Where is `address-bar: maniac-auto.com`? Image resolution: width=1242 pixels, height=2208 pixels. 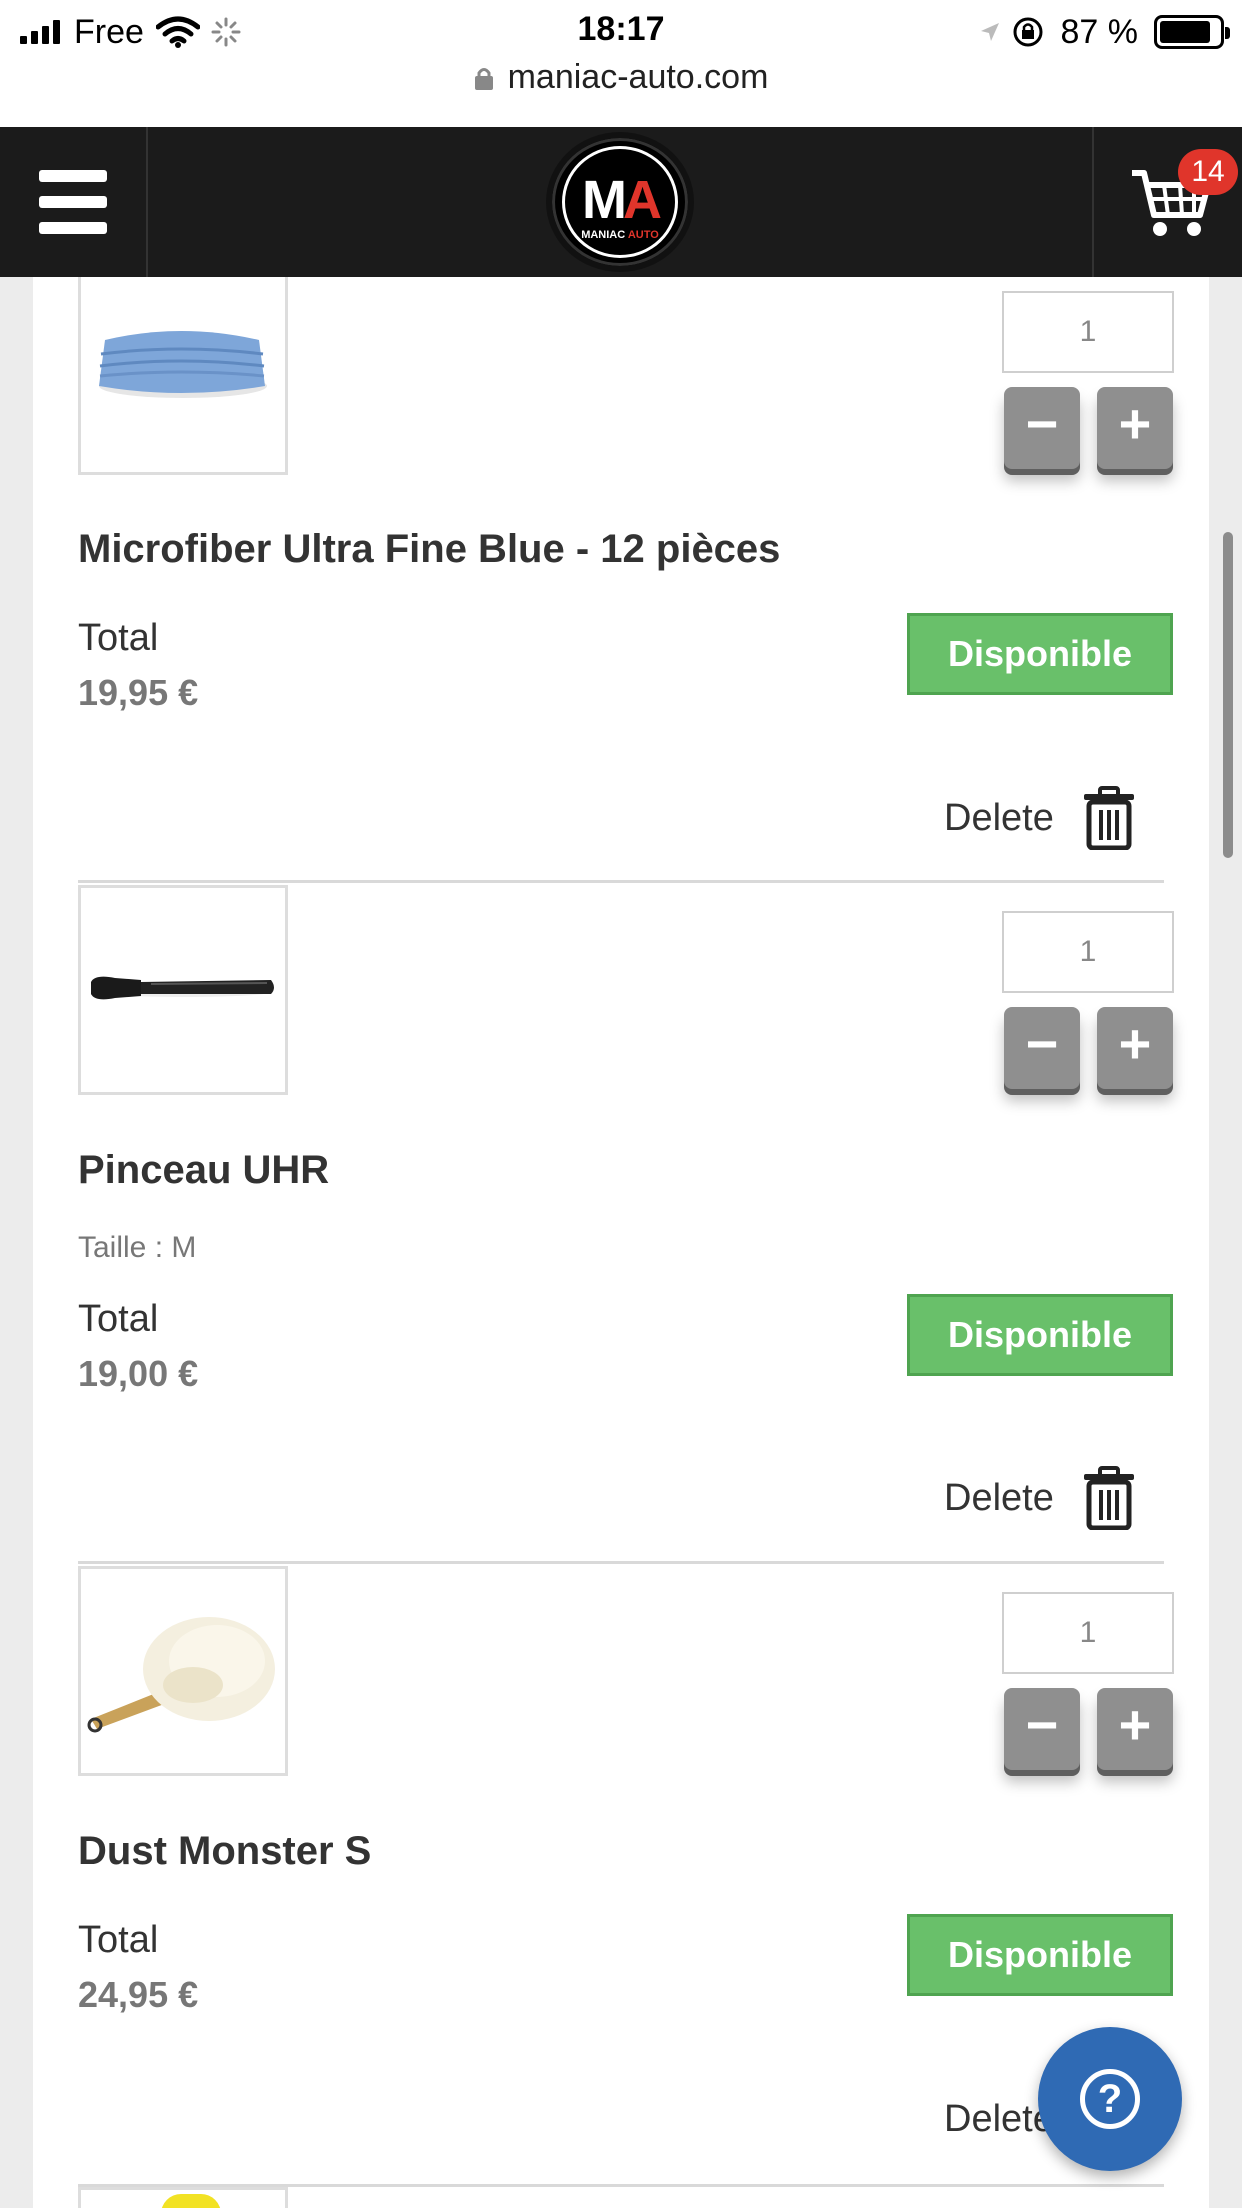
address-bar: maniac-auto.com is located at coordinates (621, 77).